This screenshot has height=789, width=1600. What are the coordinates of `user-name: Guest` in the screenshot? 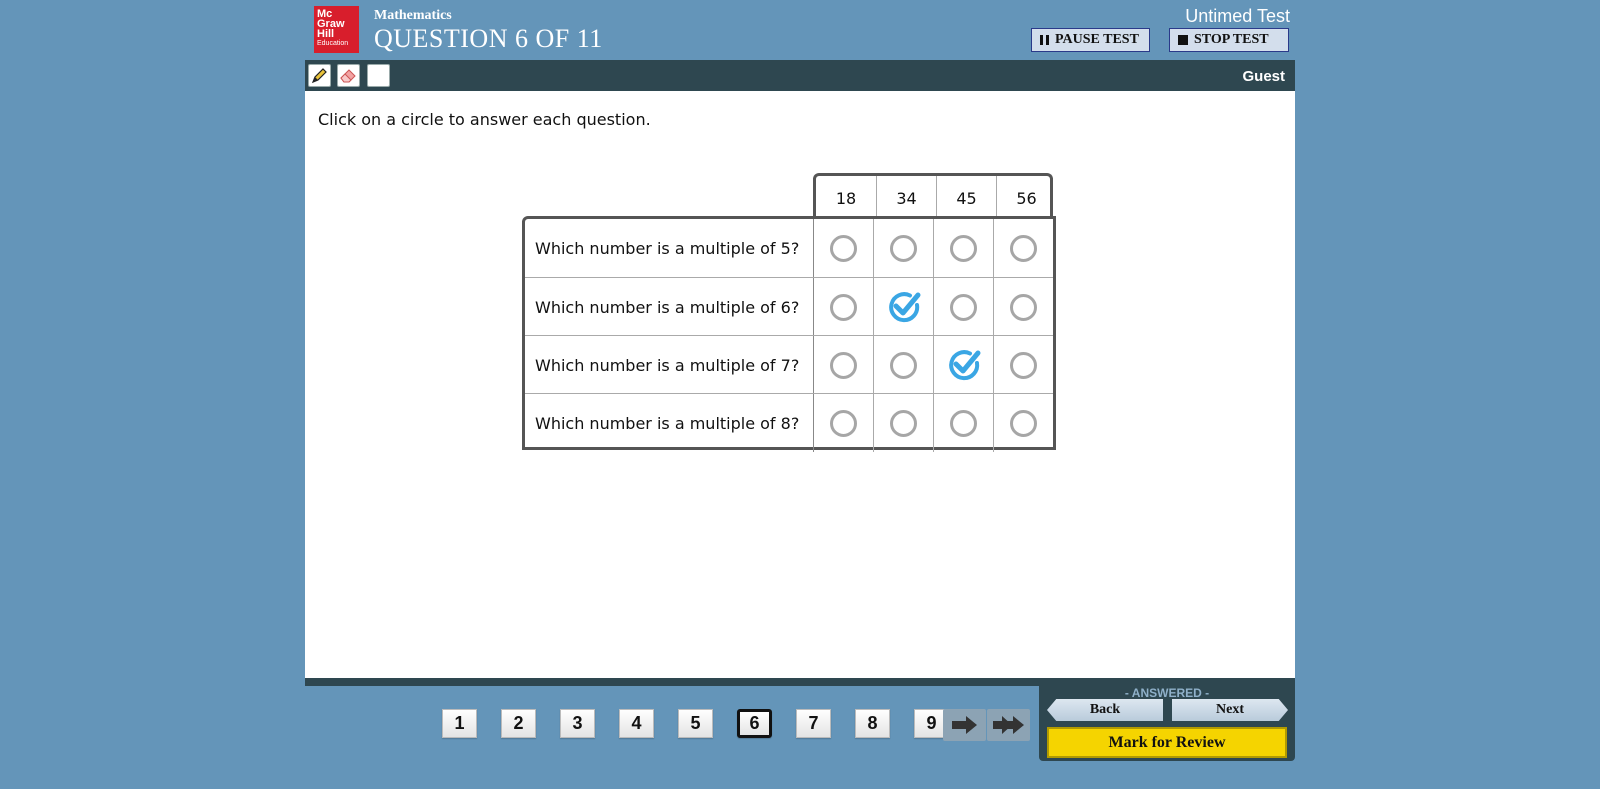 It's located at (1263, 76).